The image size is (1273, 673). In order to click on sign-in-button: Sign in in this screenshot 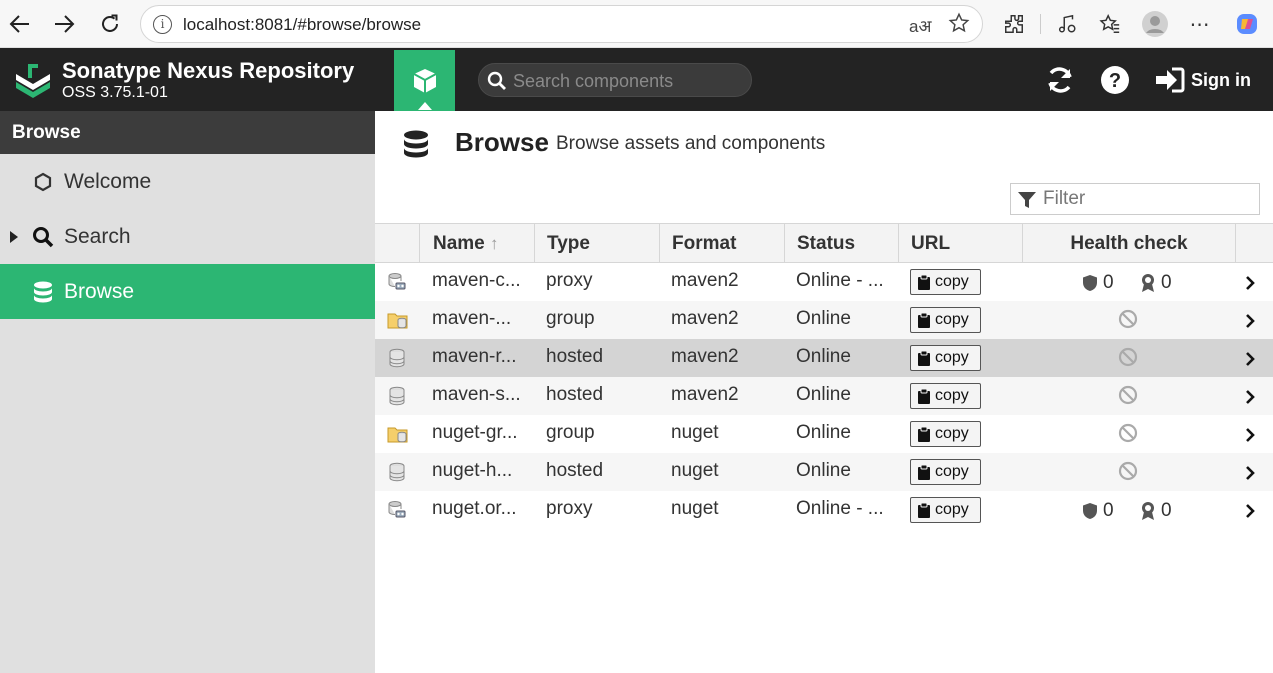, I will do `click(1203, 80)`.